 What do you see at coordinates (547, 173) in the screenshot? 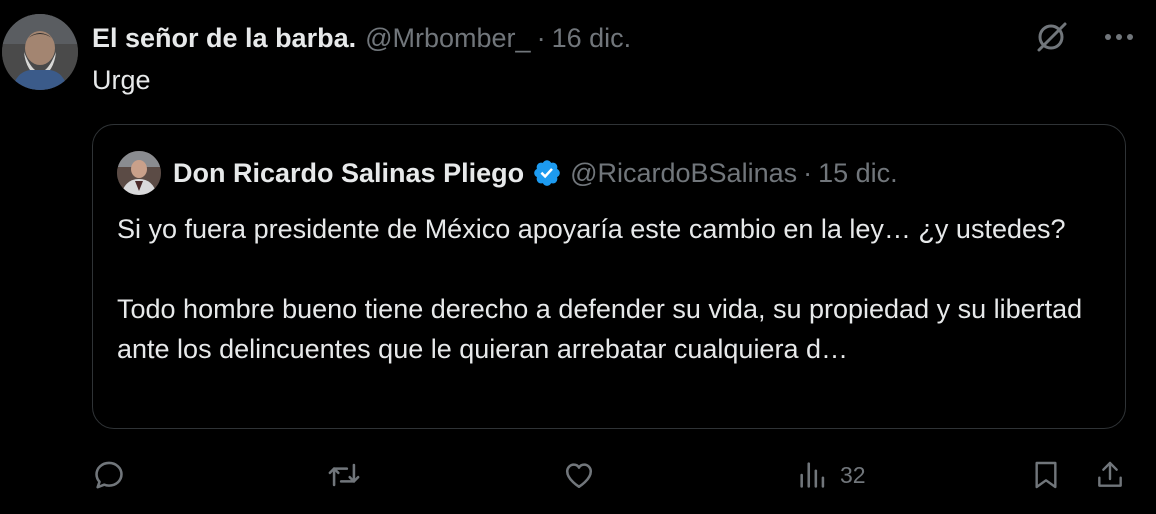
I see `verified-badge-icon` at bounding box center [547, 173].